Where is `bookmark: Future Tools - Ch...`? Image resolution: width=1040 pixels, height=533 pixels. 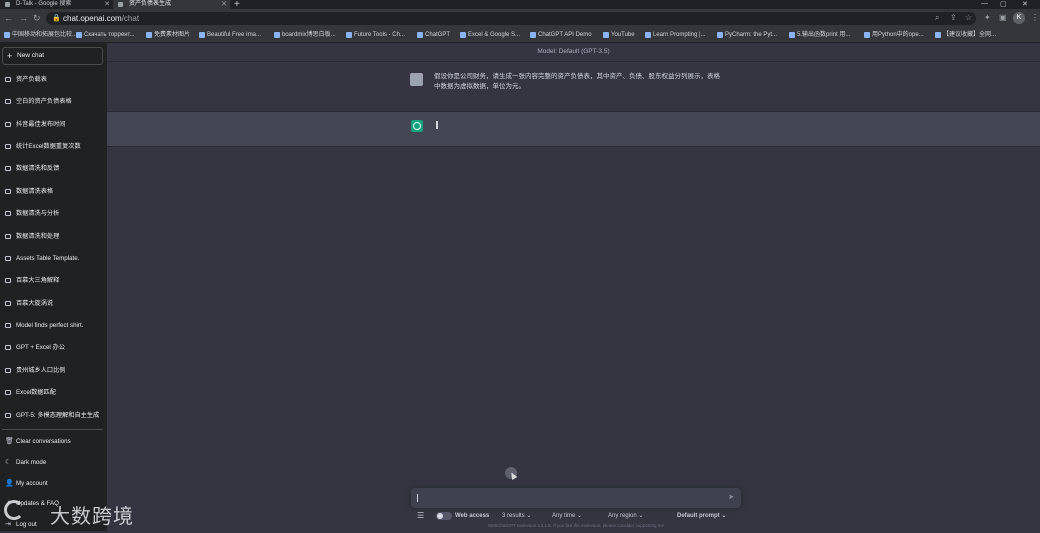
bookmark: Future Tools - Ch... is located at coordinates (375, 35).